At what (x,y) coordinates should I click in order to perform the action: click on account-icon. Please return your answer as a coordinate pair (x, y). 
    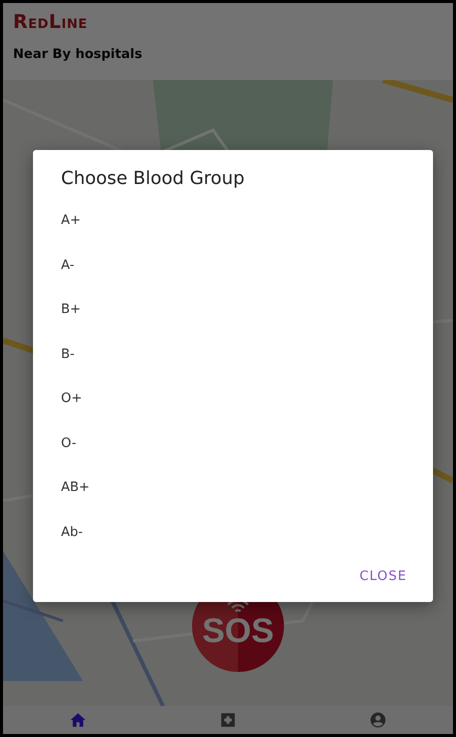
    Looking at the image, I should click on (378, 720).